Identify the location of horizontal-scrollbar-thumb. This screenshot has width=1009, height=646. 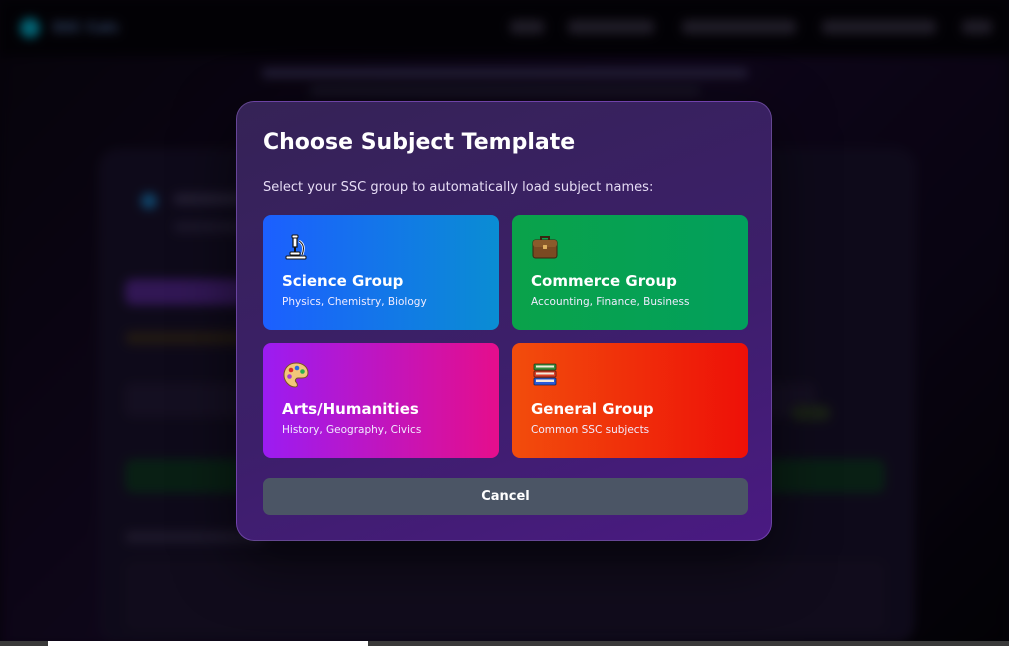
(208, 643).